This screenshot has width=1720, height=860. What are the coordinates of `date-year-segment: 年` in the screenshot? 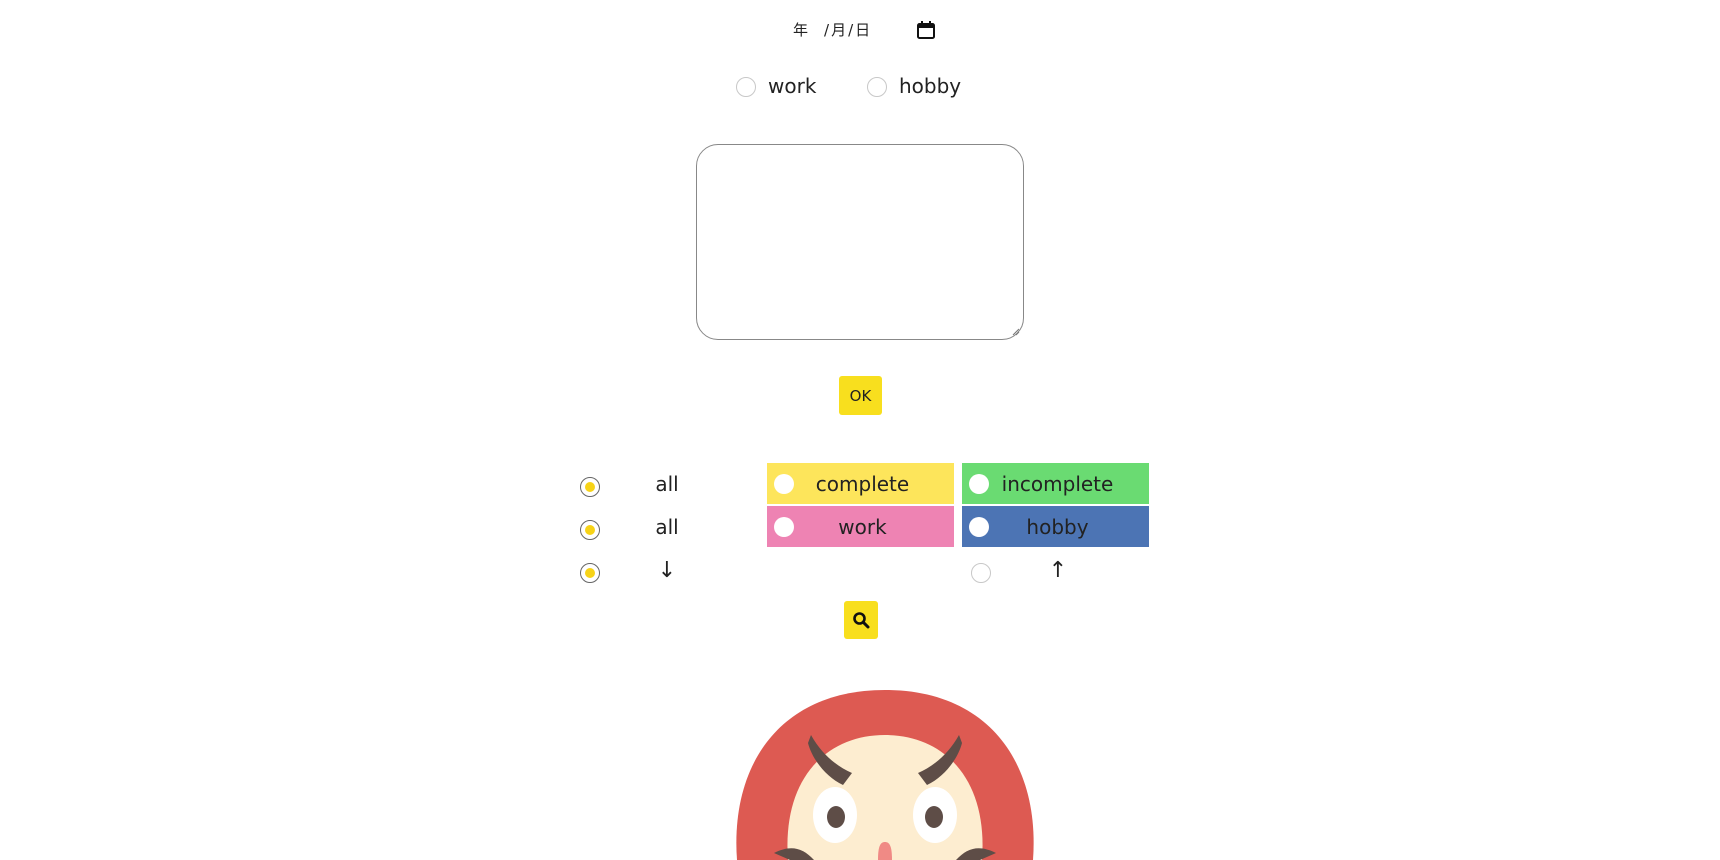 It's located at (800, 29).